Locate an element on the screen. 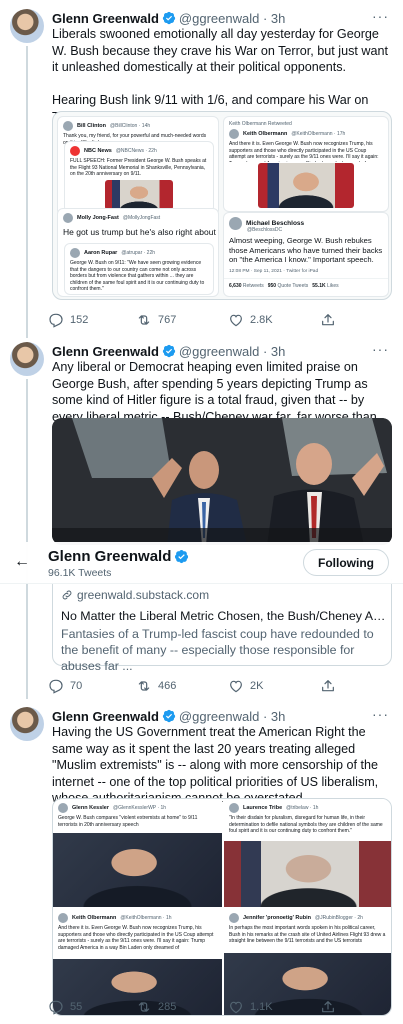  embedded-author: Laurence Tribe is located at coordinates (263, 808).